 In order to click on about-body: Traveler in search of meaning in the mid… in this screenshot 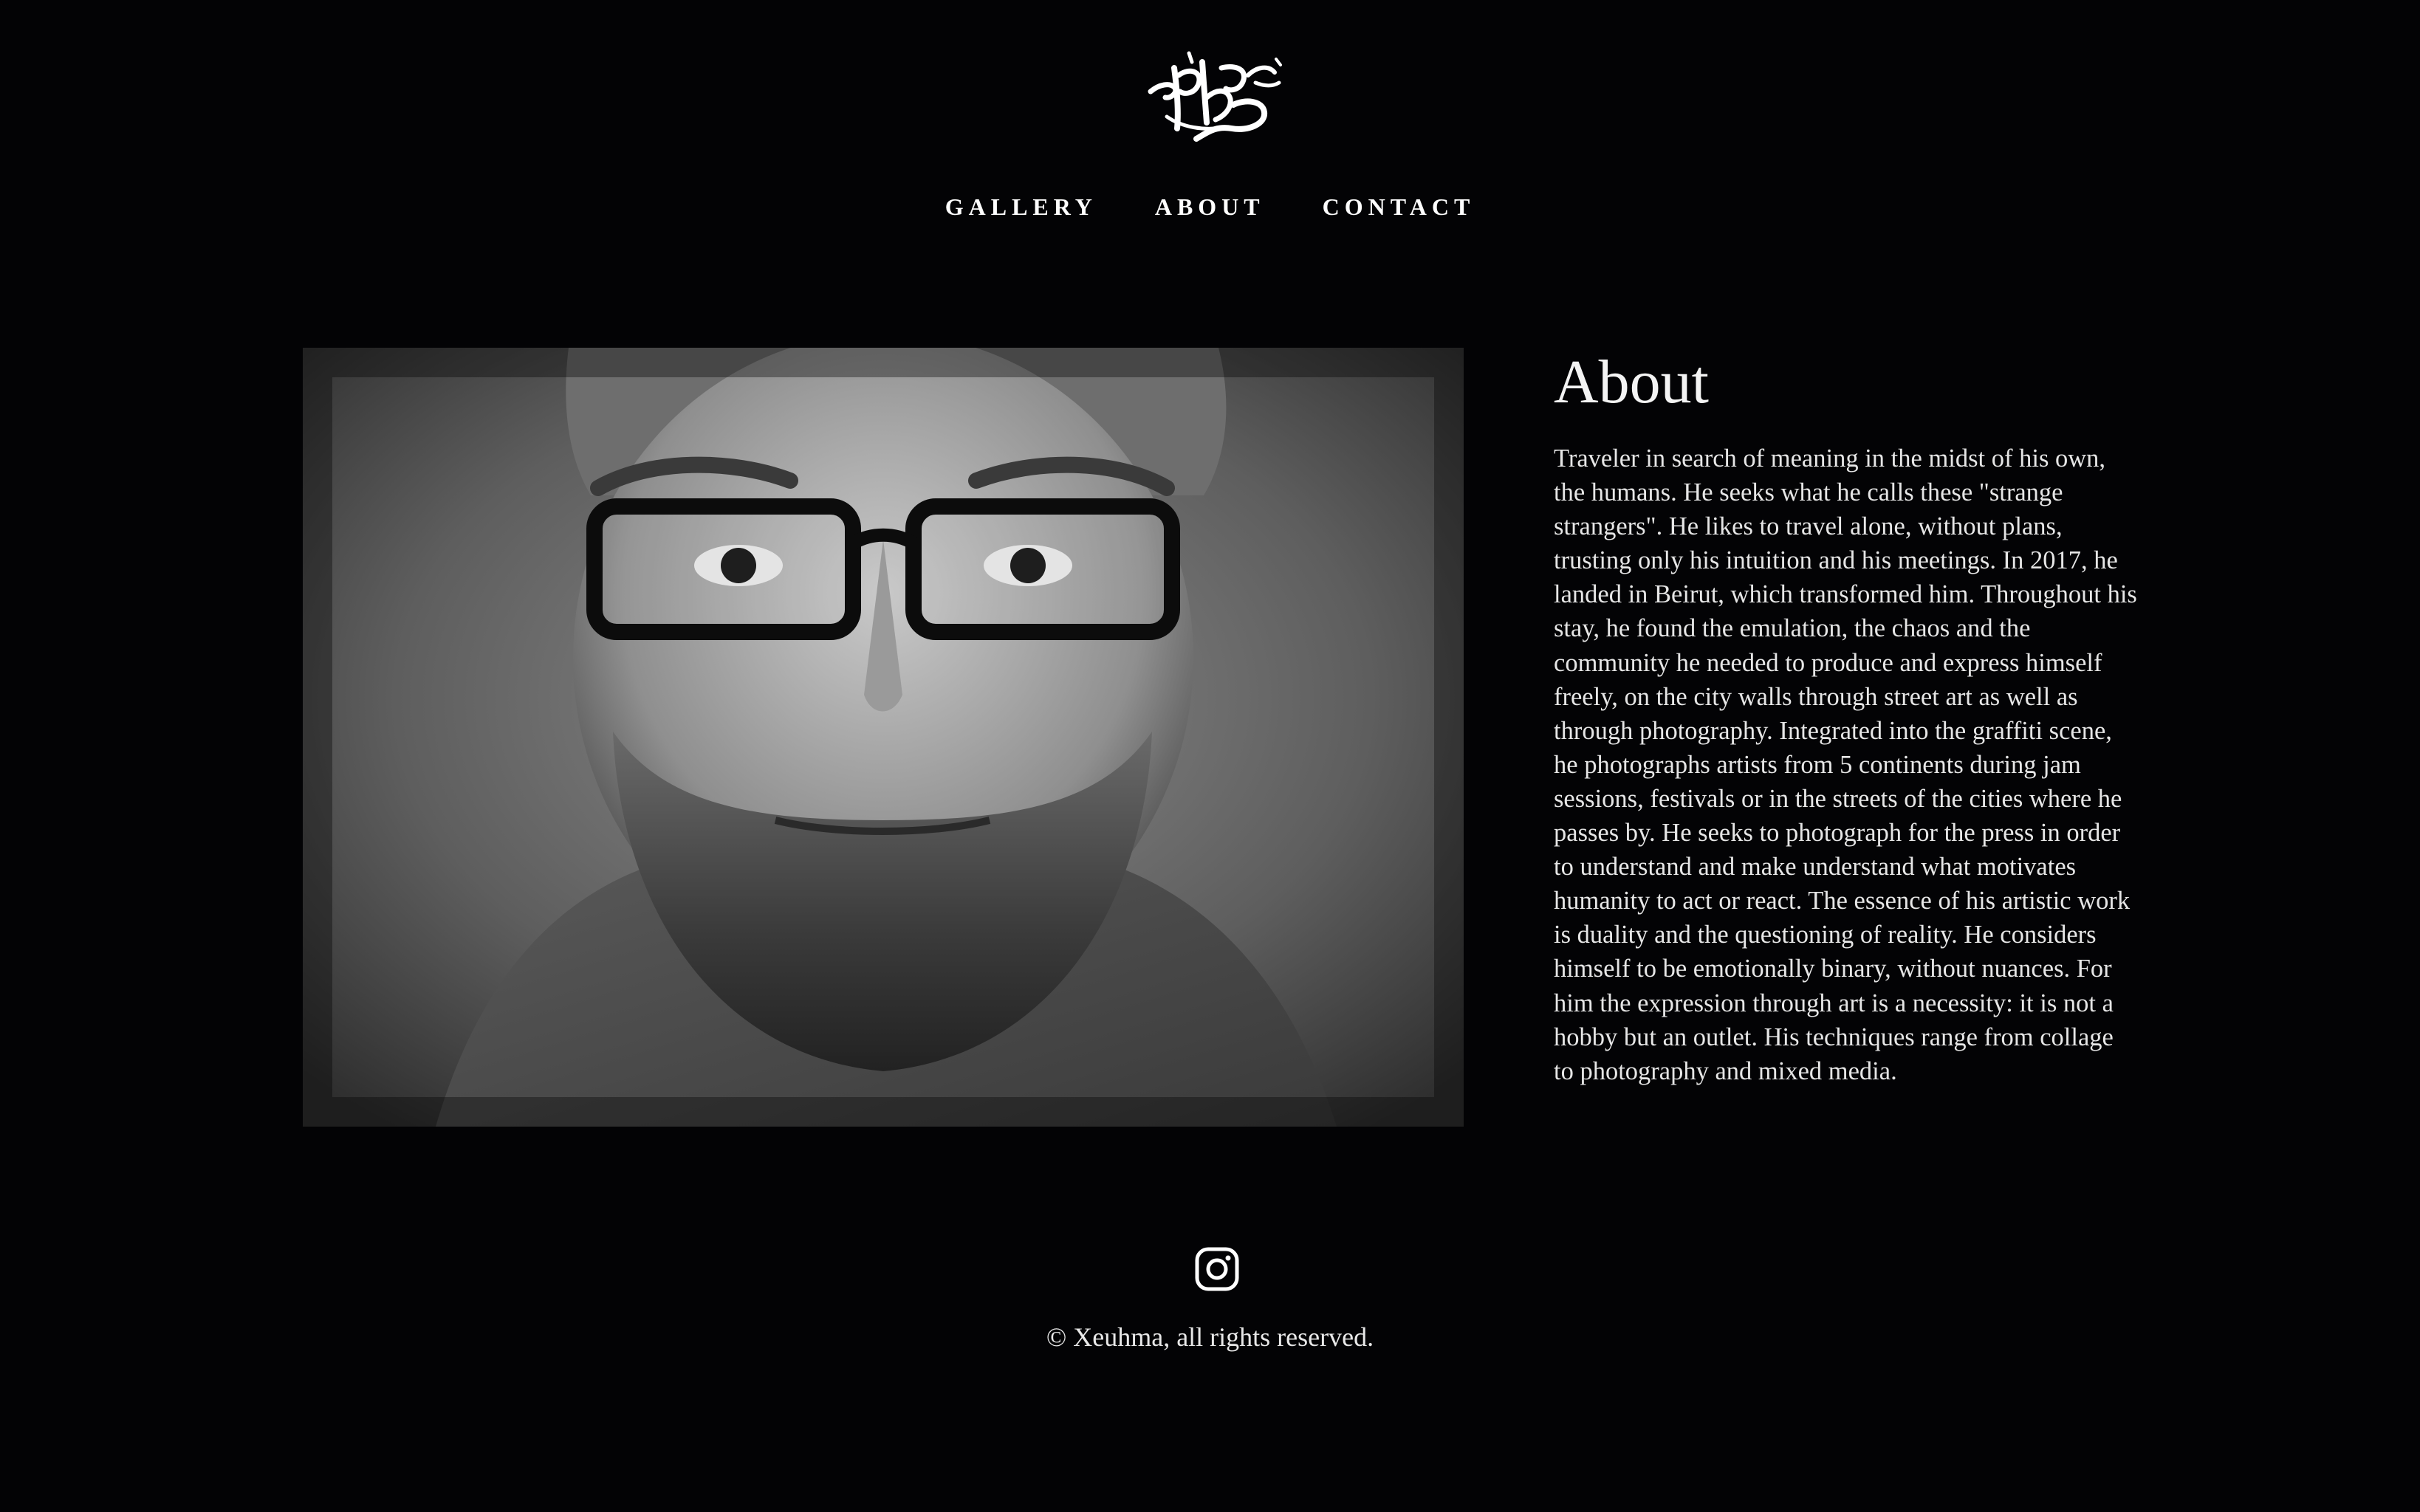, I will do `click(1846, 764)`.